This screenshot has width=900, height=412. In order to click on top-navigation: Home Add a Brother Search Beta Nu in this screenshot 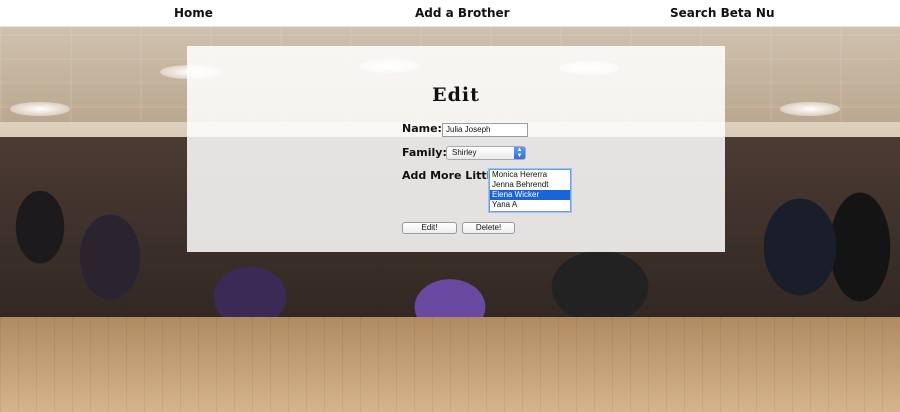, I will do `click(450, 13)`.